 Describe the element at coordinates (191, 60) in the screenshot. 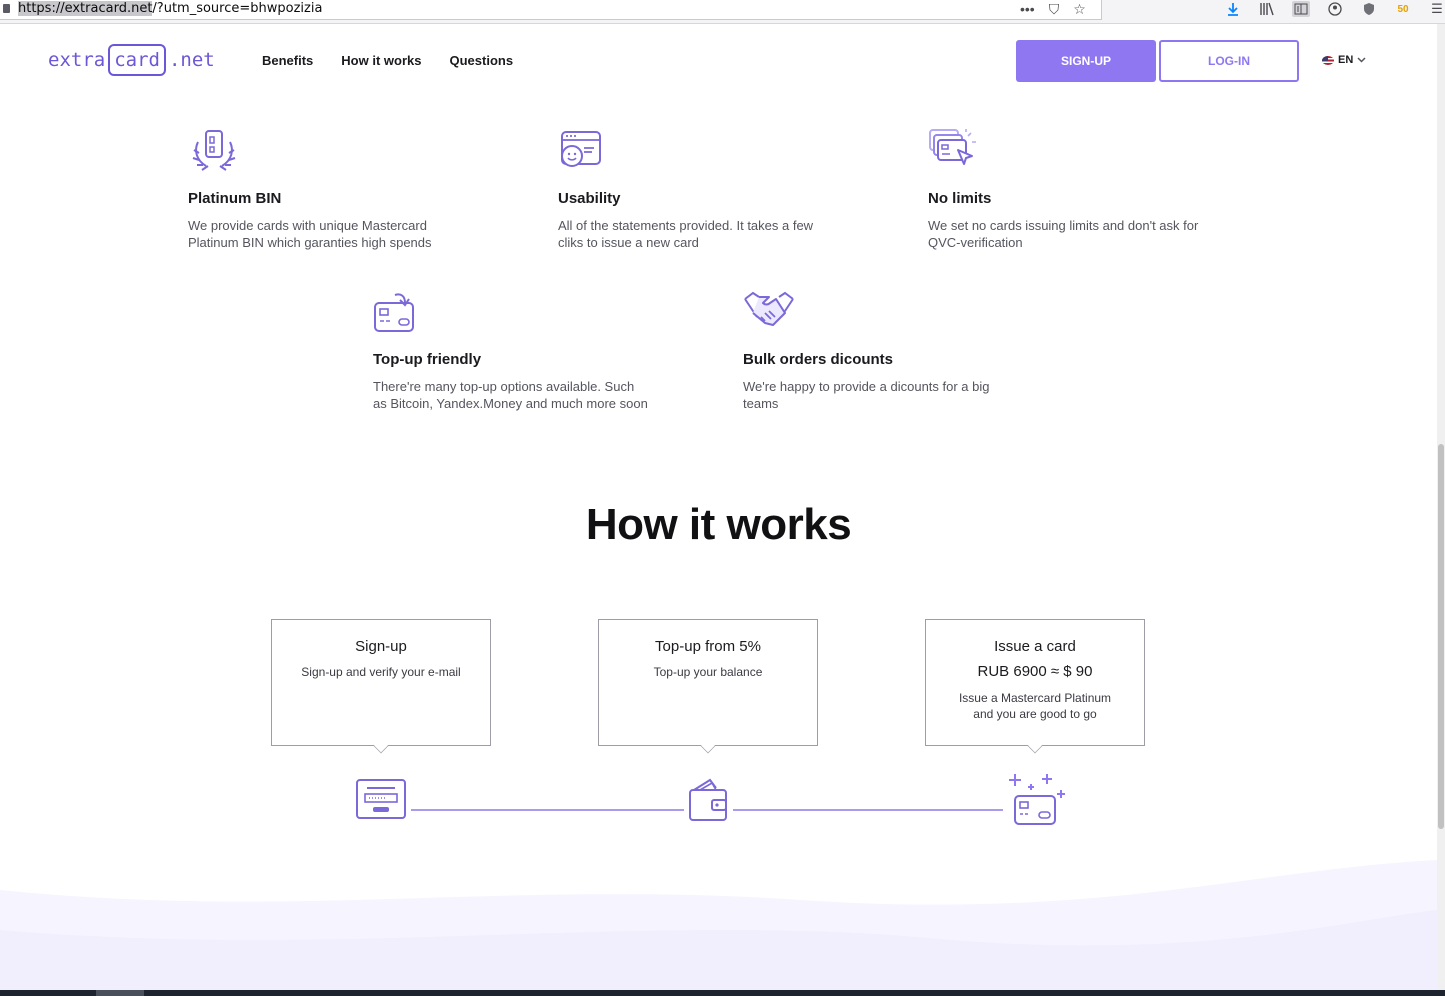

I see `logo-text-right: .net` at that location.